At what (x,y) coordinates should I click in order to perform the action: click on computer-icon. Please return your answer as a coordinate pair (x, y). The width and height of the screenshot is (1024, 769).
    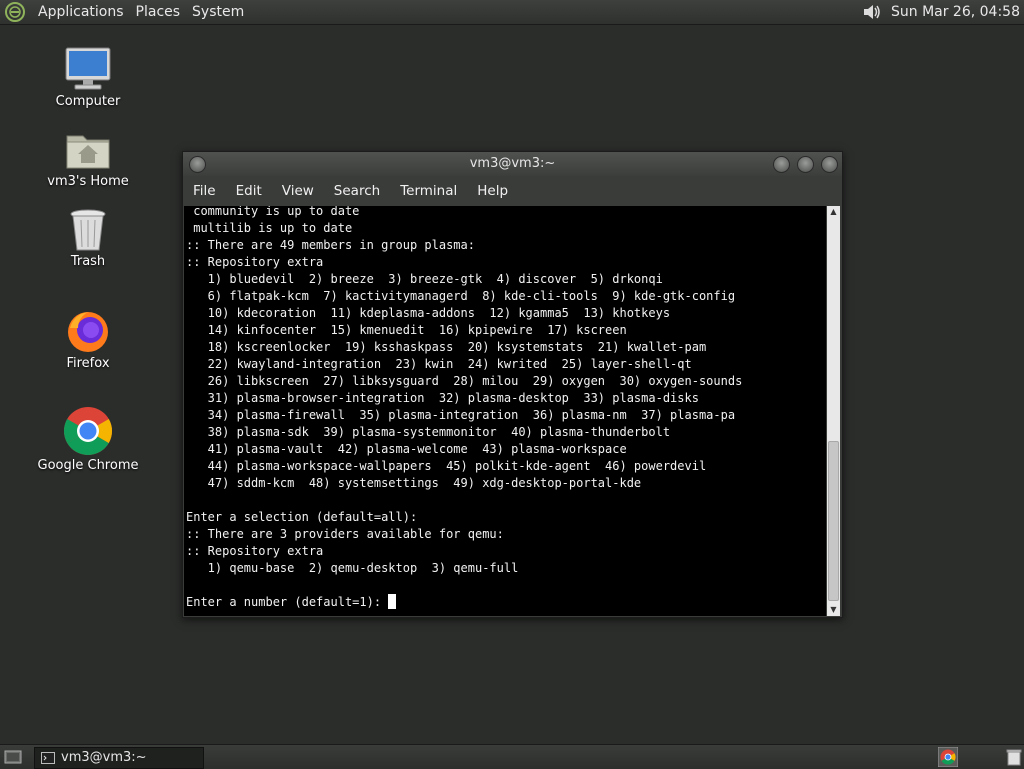
    Looking at the image, I should click on (88, 68).